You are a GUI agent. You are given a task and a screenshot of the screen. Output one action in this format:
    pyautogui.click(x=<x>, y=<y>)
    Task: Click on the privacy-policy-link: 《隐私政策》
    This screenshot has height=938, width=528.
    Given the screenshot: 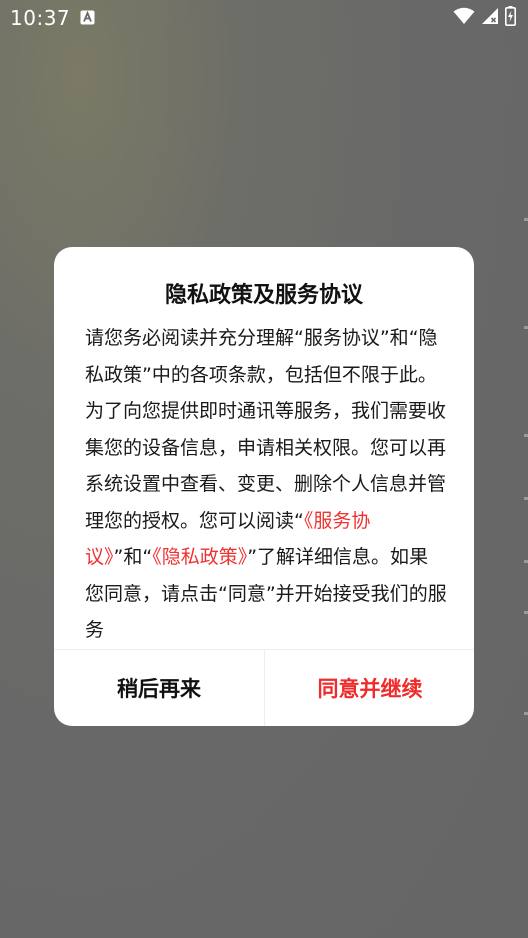 What is the action you would take?
    pyautogui.click(x=199, y=557)
    